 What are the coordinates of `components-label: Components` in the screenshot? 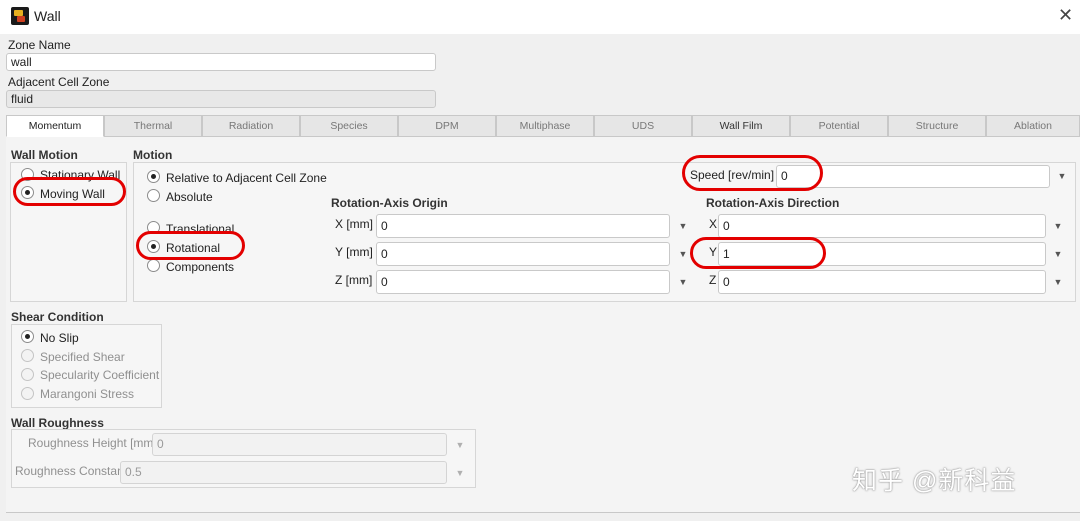 It's located at (200, 267).